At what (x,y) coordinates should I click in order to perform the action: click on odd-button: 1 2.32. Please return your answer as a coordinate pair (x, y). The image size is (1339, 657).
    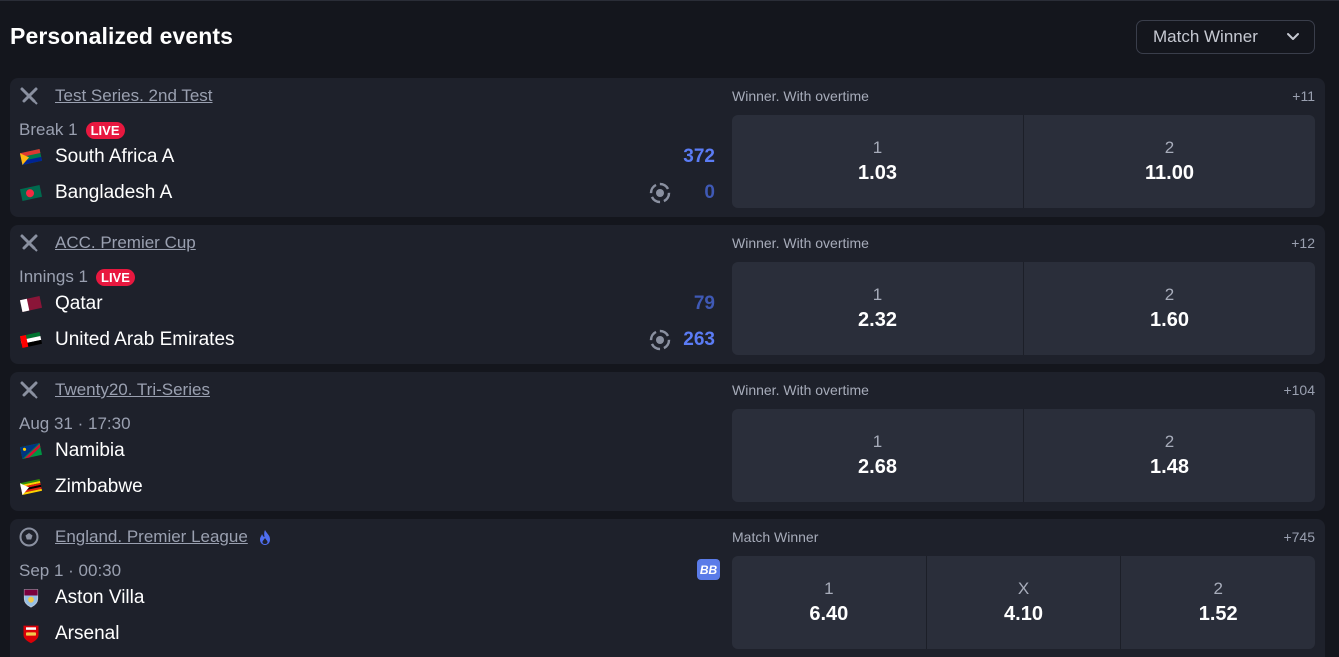
    Looking at the image, I should click on (877, 308).